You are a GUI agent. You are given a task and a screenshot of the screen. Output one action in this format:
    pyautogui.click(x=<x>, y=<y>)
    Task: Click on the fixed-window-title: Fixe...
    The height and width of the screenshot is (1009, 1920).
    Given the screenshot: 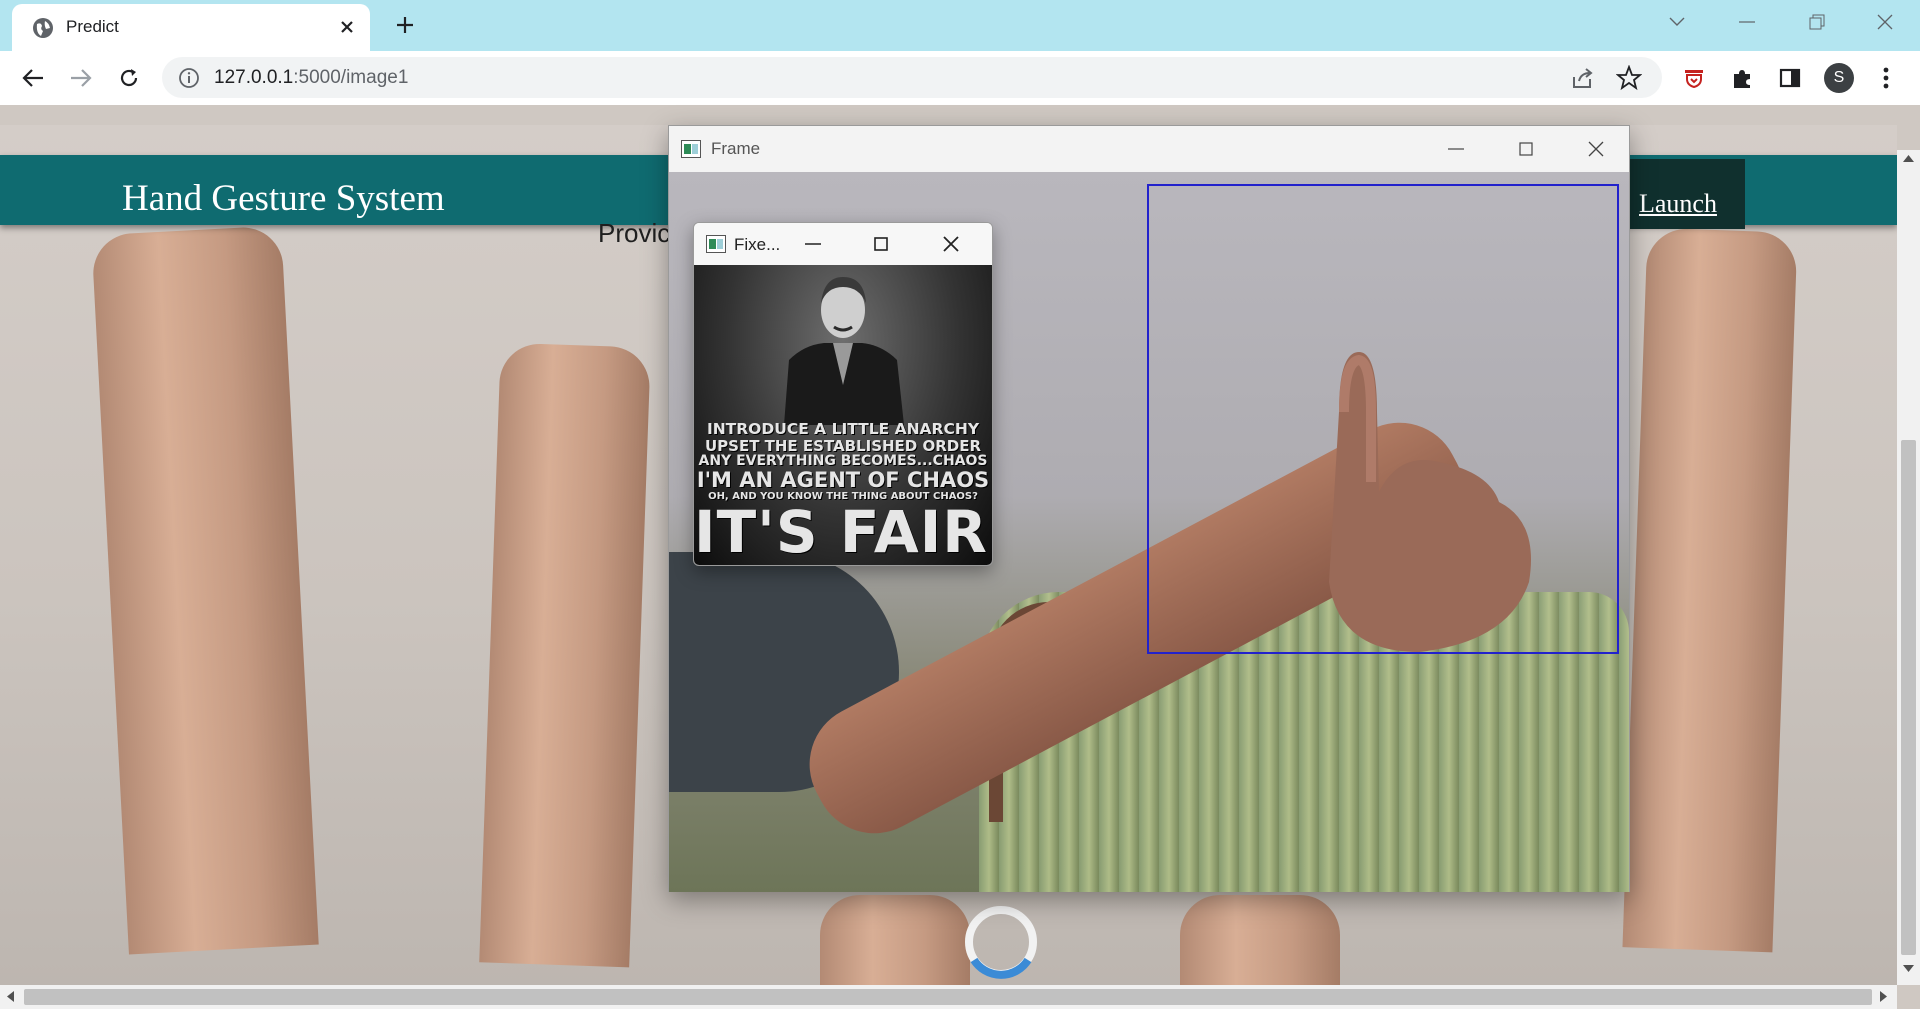 What is the action you would take?
    pyautogui.click(x=757, y=244)
    